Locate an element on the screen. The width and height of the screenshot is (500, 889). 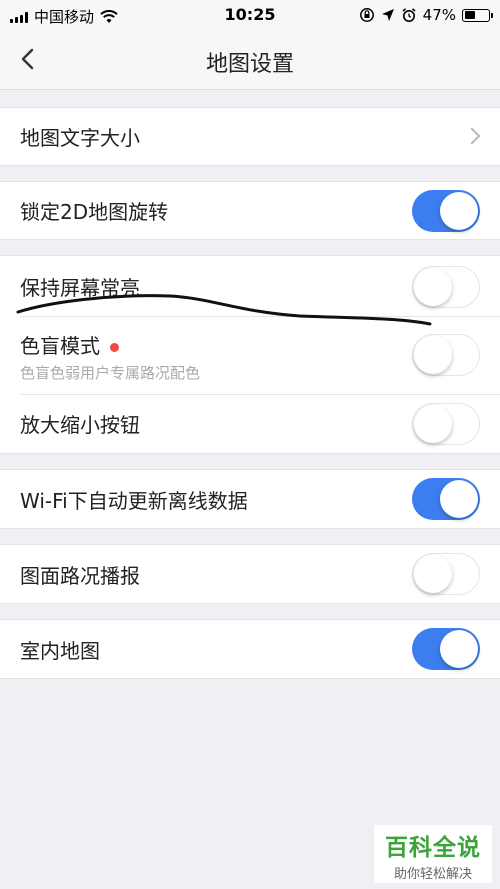
setting-row-zoom-buttons: 放大缩小按钮 is located at coordinates (250, 423).